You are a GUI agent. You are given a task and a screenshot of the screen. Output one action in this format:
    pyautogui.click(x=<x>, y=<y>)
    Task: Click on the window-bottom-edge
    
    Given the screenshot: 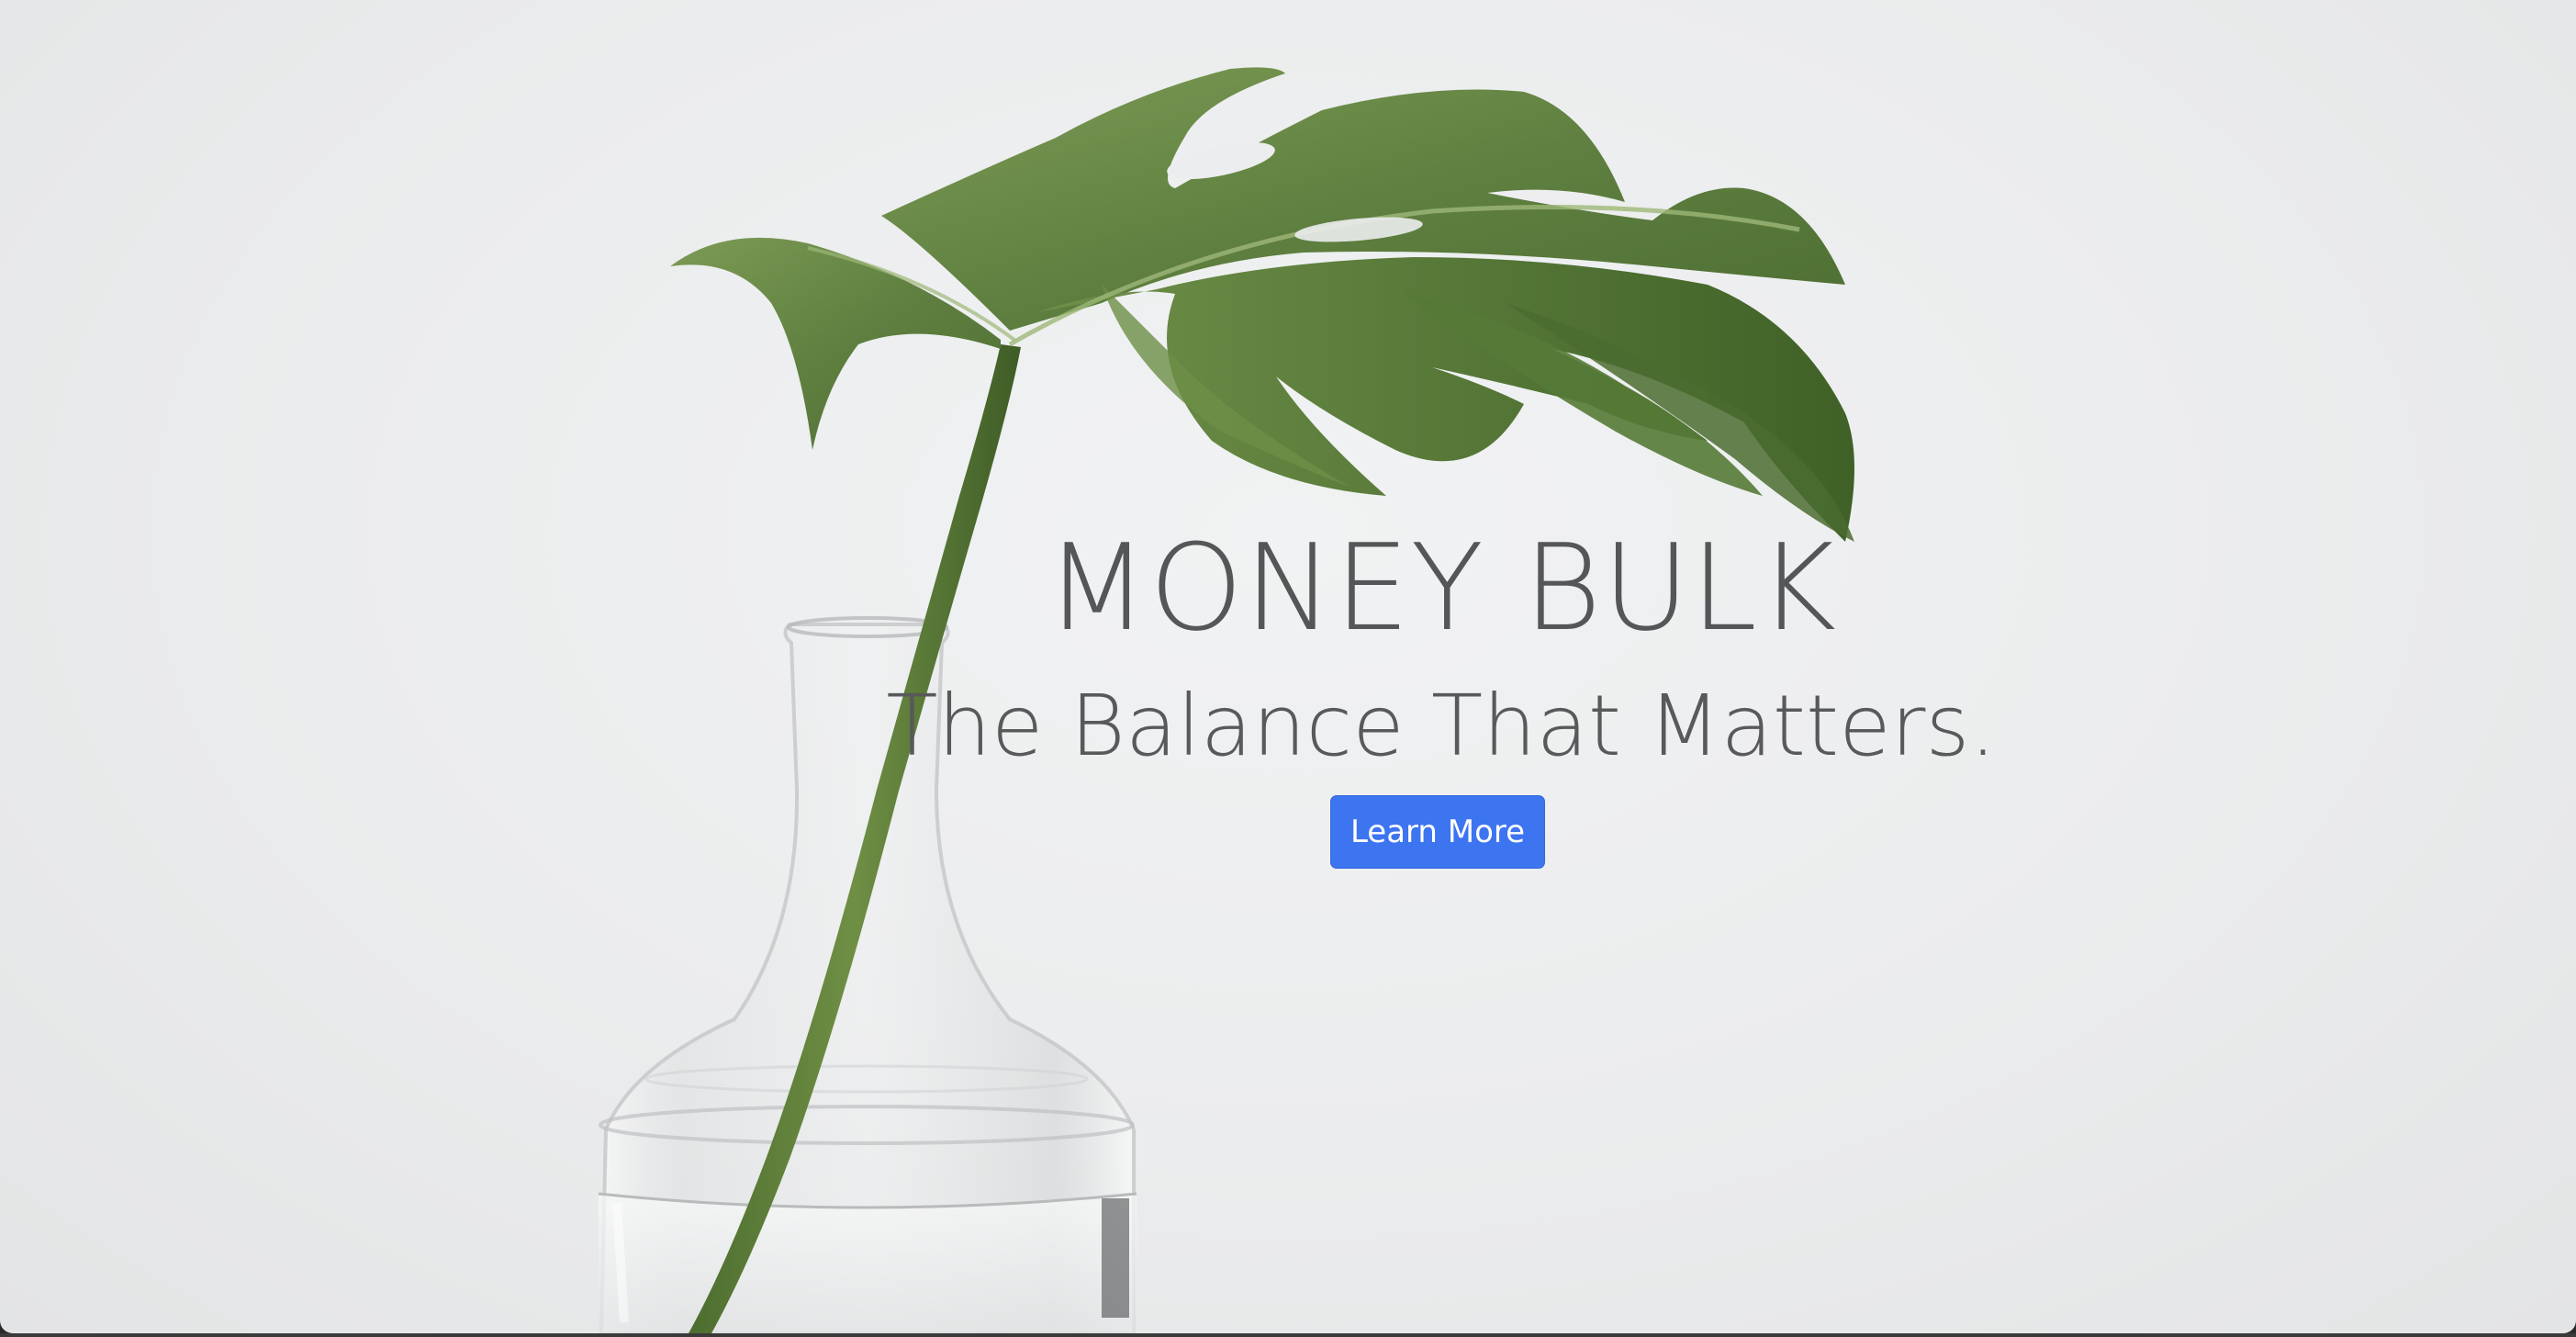 What is the action you would take?
    pyautogui.click(x=1288, y=1335)
    